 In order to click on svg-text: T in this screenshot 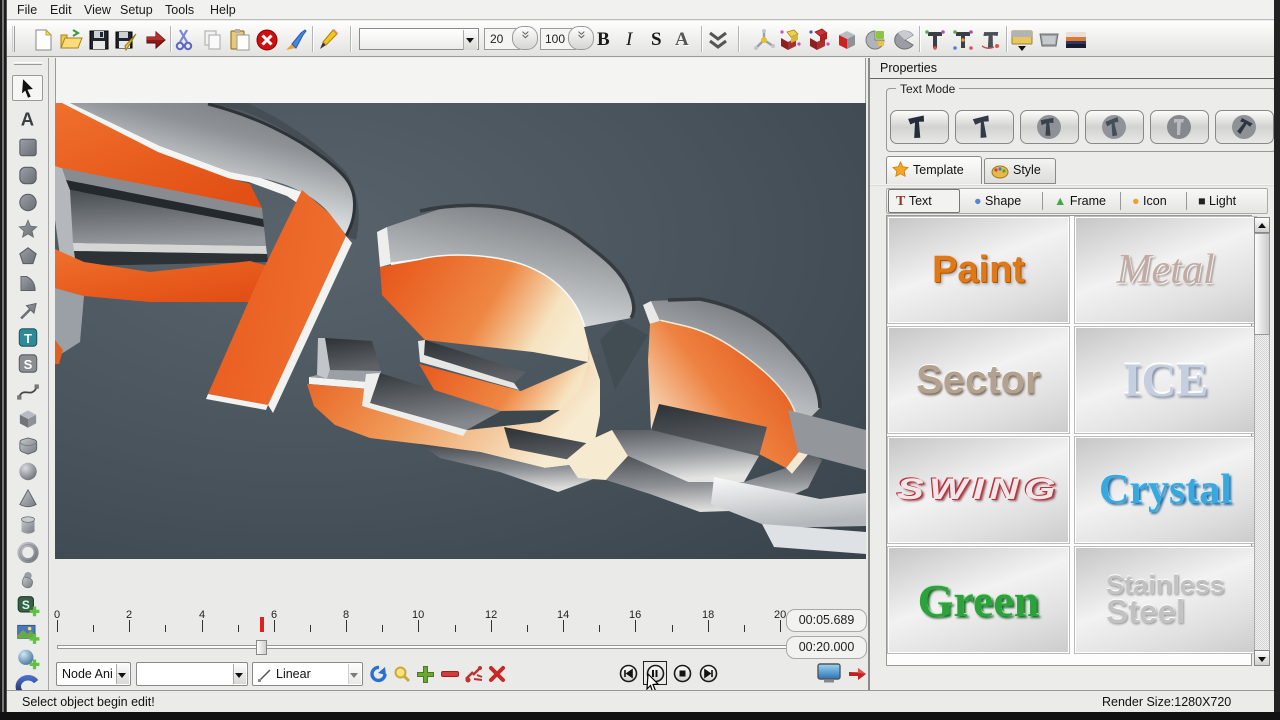, I will do `click(28, 338)`.